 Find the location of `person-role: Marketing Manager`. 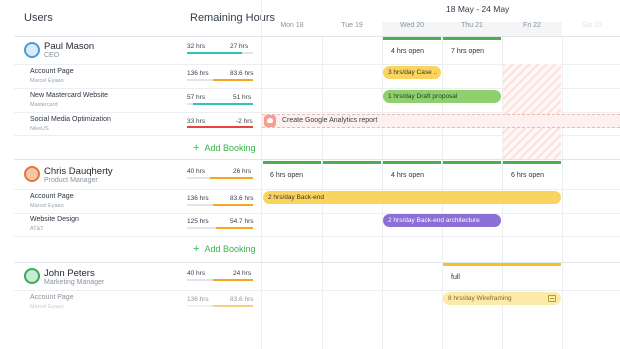

person-role: Marketing Manager is located at coordinates (74, 282).